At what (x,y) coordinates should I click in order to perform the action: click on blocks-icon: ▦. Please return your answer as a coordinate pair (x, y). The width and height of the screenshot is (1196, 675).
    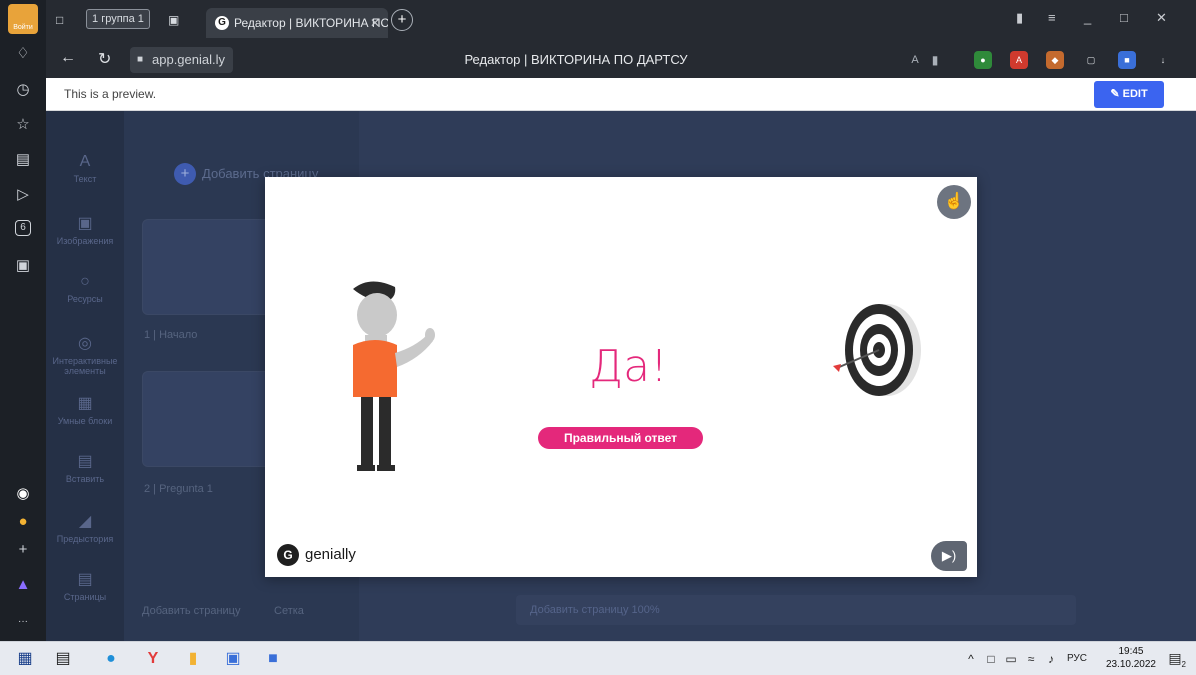
    Looking at the image, I should click on (85, 403).